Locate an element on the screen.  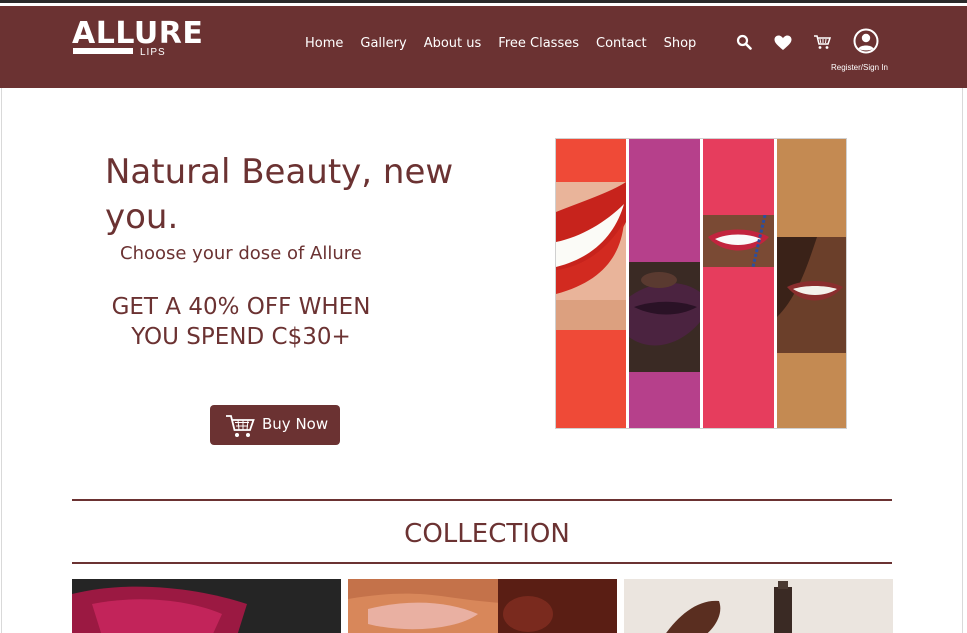
purple-lips-photo is located at coordinates (664, 317).